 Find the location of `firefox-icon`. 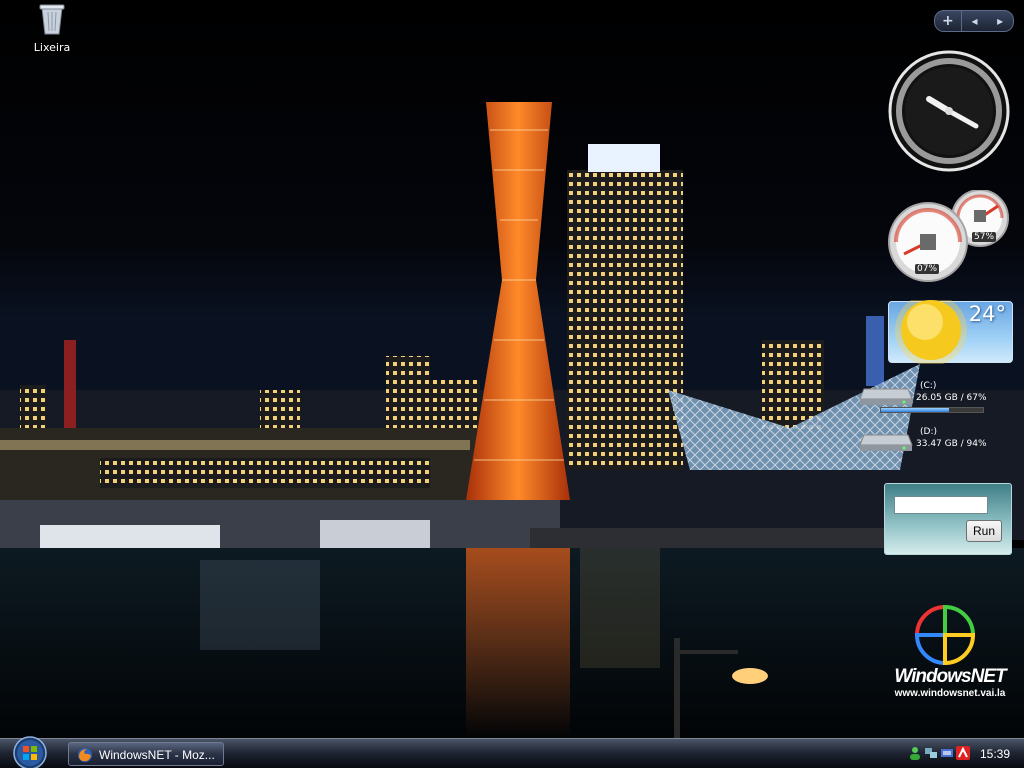

firefox-icon is located at coordinates (85, 755).